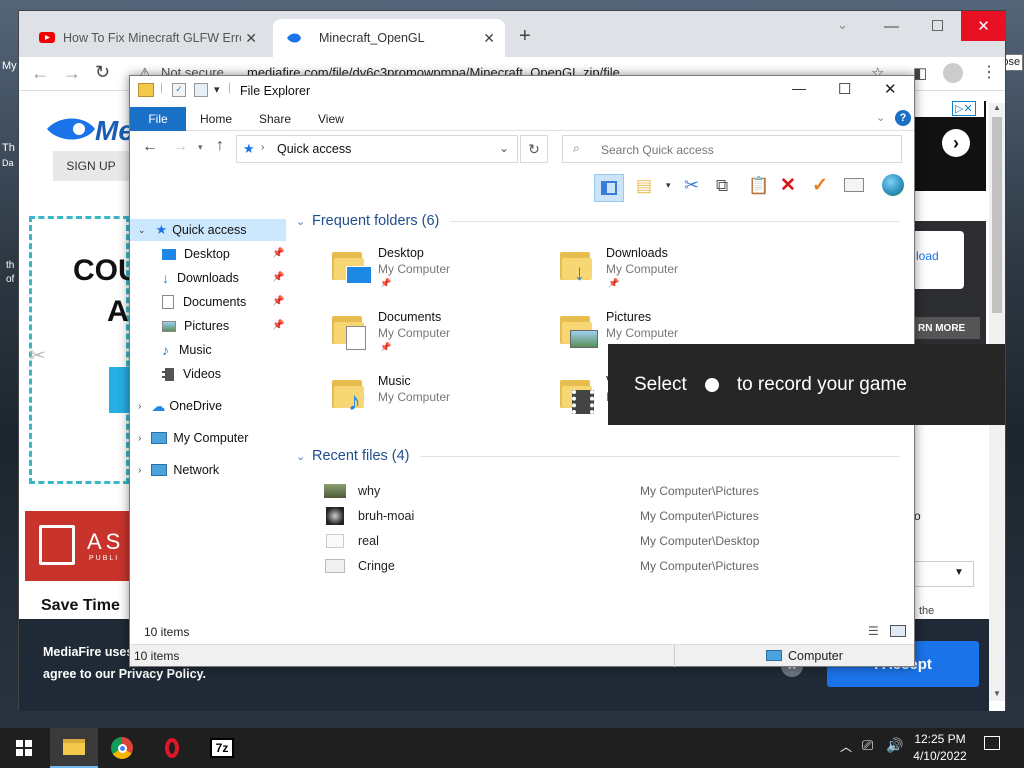  Describe the element at coordinates (947, 328) in the screenshot. I see `learn-more-button: RN MORE` at that location.